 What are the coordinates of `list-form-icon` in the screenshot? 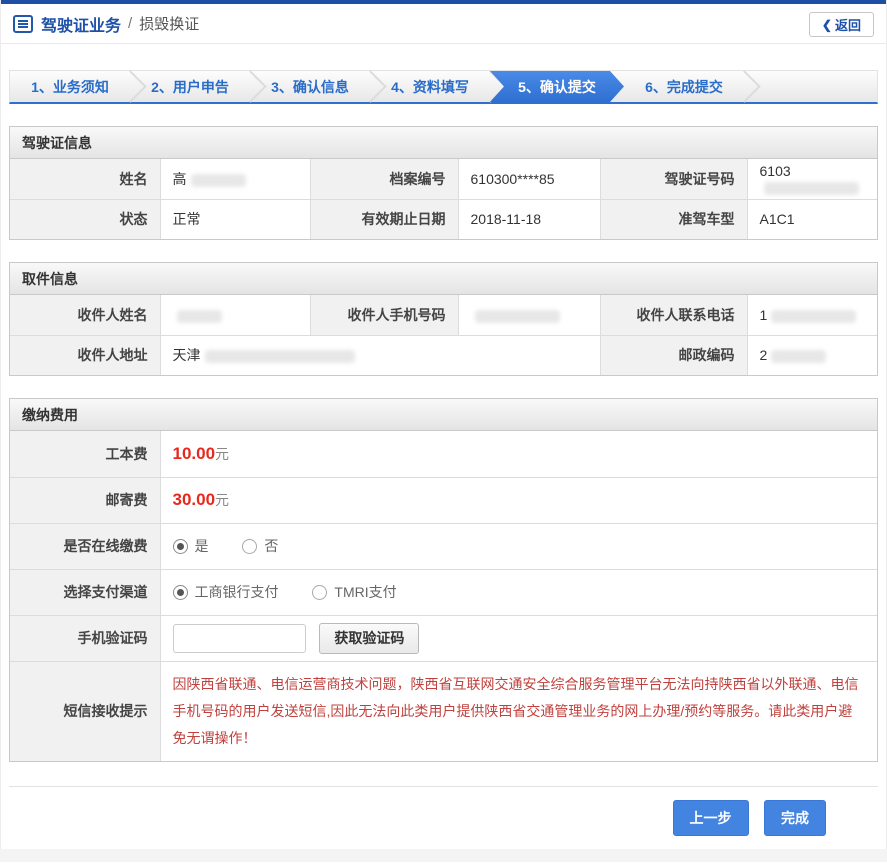 It's located at (23, 23).